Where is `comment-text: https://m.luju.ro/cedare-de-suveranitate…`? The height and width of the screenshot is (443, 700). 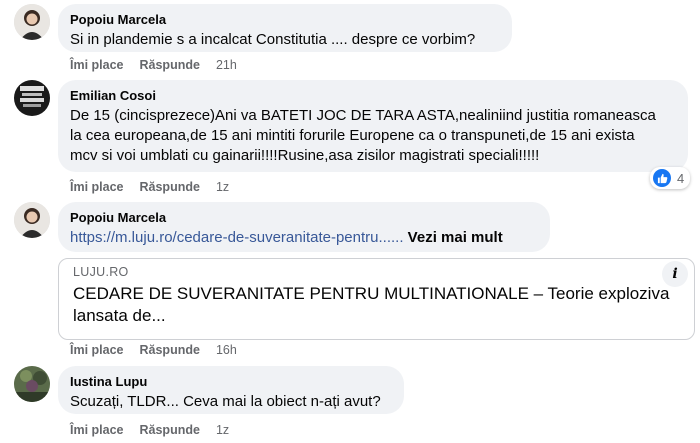
comment-text: https://m.luju.ro/cedare-de-suveranitate… is located at coordinates (304, 238).